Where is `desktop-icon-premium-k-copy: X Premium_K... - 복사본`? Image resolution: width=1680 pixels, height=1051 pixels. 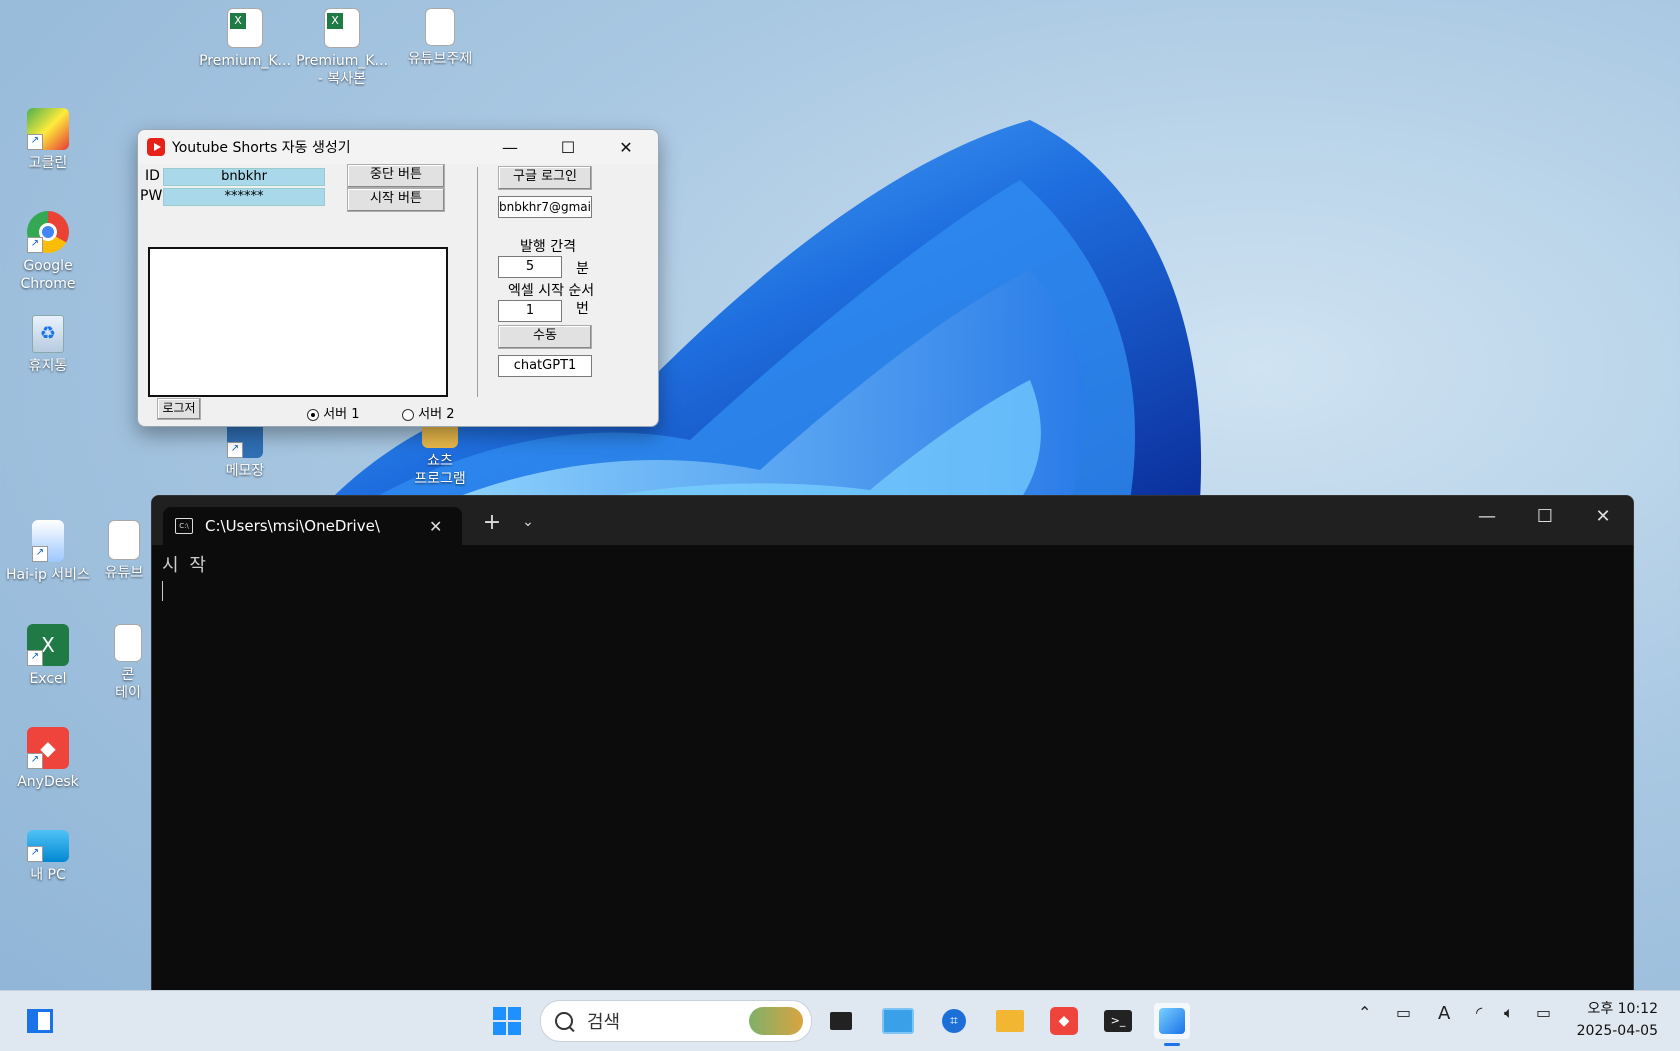
desktop-icon-premium-k-copy: X Premium_K... - 복사본 is located at coordinates (342, 48).